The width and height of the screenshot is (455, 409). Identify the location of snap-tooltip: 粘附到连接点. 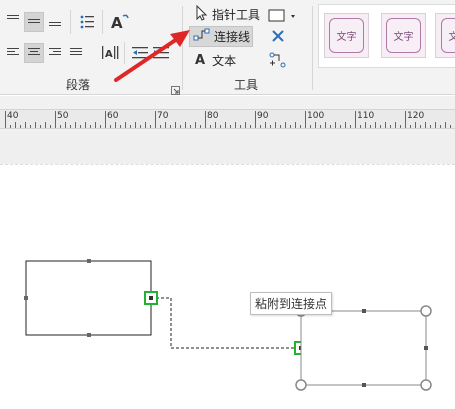
(291, 303).